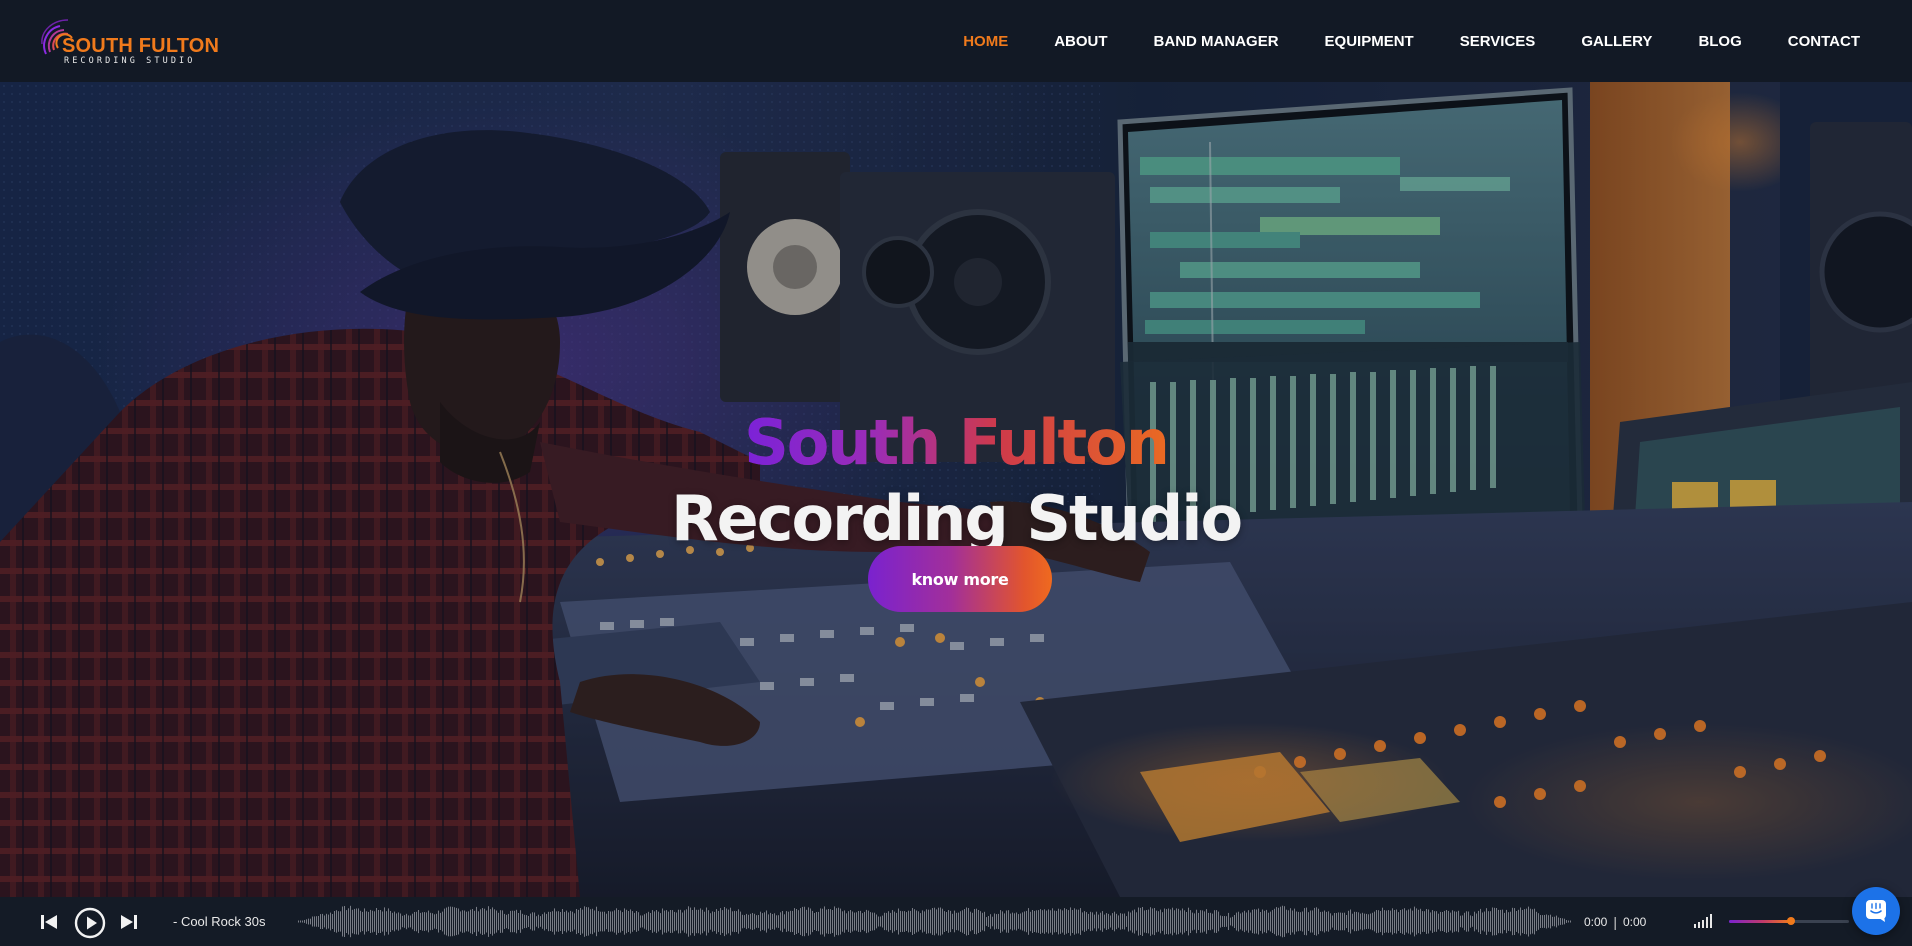 This screenshot has width=1912, height=946. I want to click on volume-knob, so click(1791, 921).